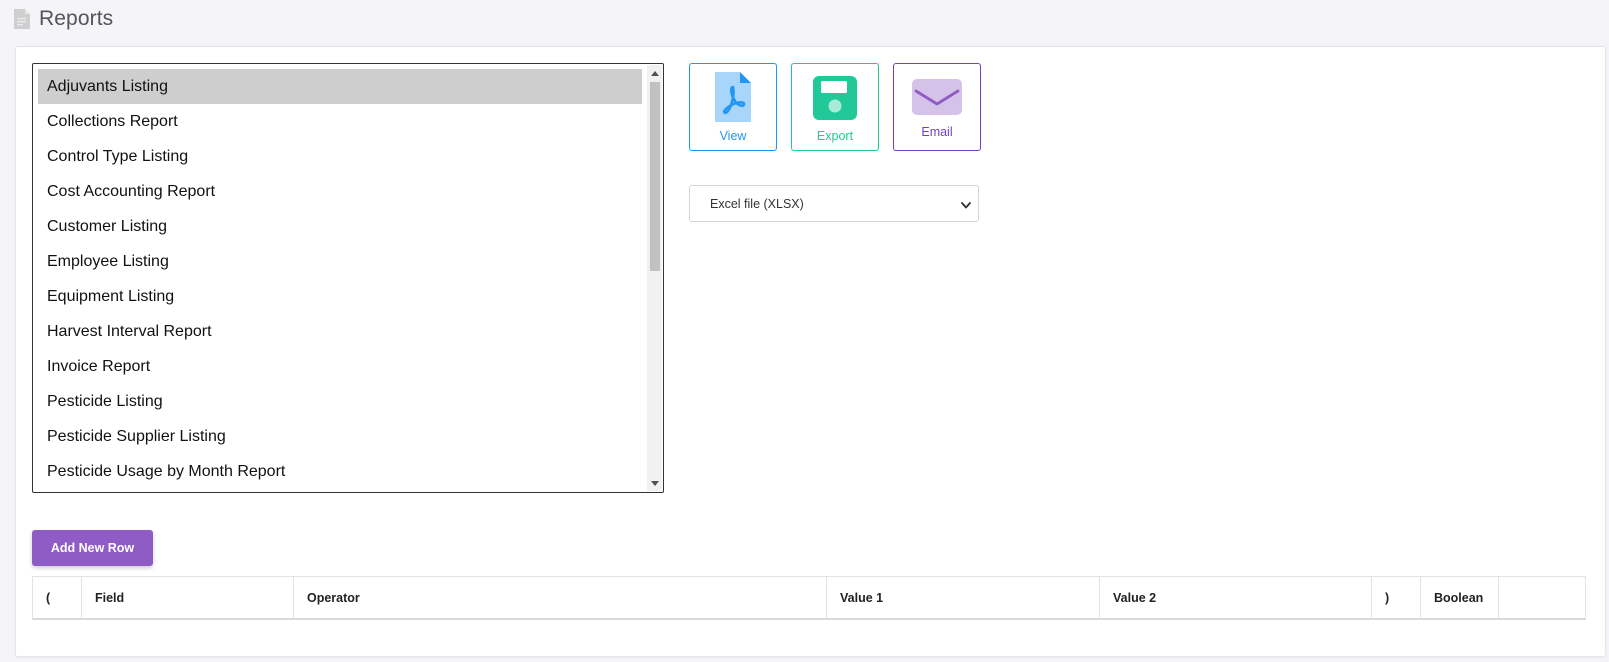  Describe the element at coordinates (654, 483) in the screenshot. I see `scroll-down-arrow-icon` at that location.